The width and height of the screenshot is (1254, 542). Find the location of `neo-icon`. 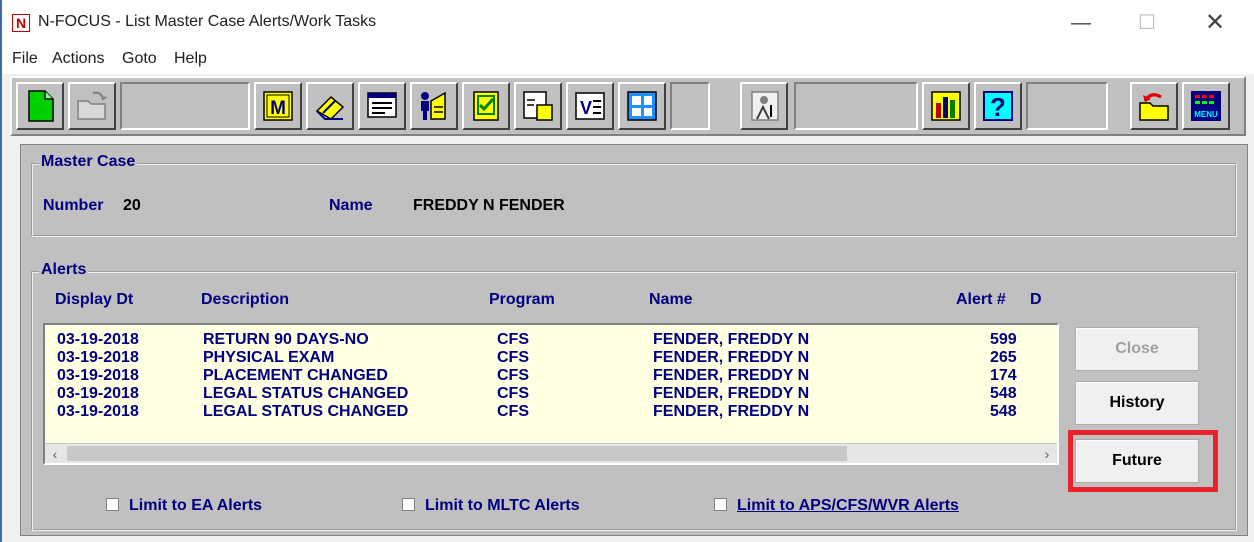

neo-icon is located at coordinates (538, 106).